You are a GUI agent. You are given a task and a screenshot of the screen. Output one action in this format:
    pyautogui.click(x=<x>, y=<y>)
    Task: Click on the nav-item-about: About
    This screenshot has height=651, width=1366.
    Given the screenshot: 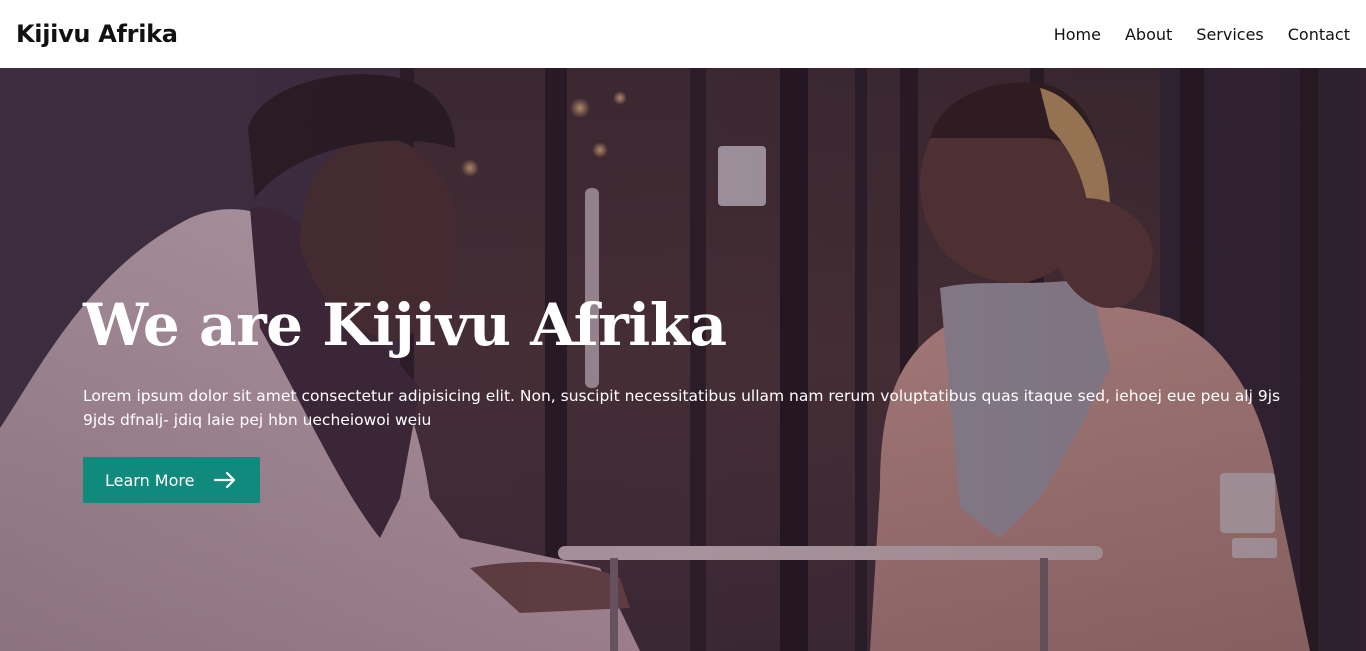 What is the action you would take?
    pyautogui.click(x=1148, y=34)
    